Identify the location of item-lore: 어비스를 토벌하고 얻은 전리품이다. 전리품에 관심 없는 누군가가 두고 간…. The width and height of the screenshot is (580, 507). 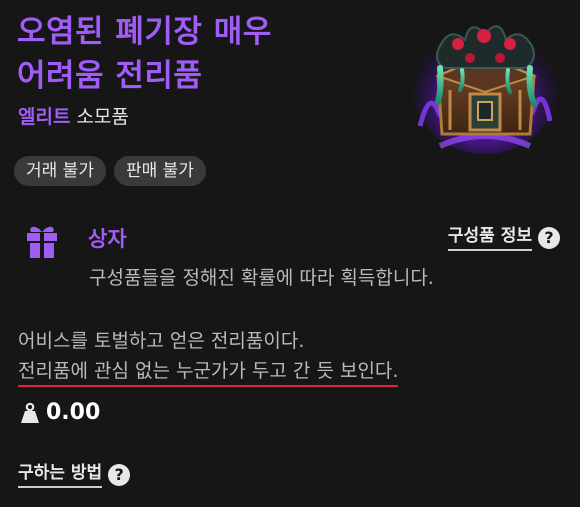
(208, 356).